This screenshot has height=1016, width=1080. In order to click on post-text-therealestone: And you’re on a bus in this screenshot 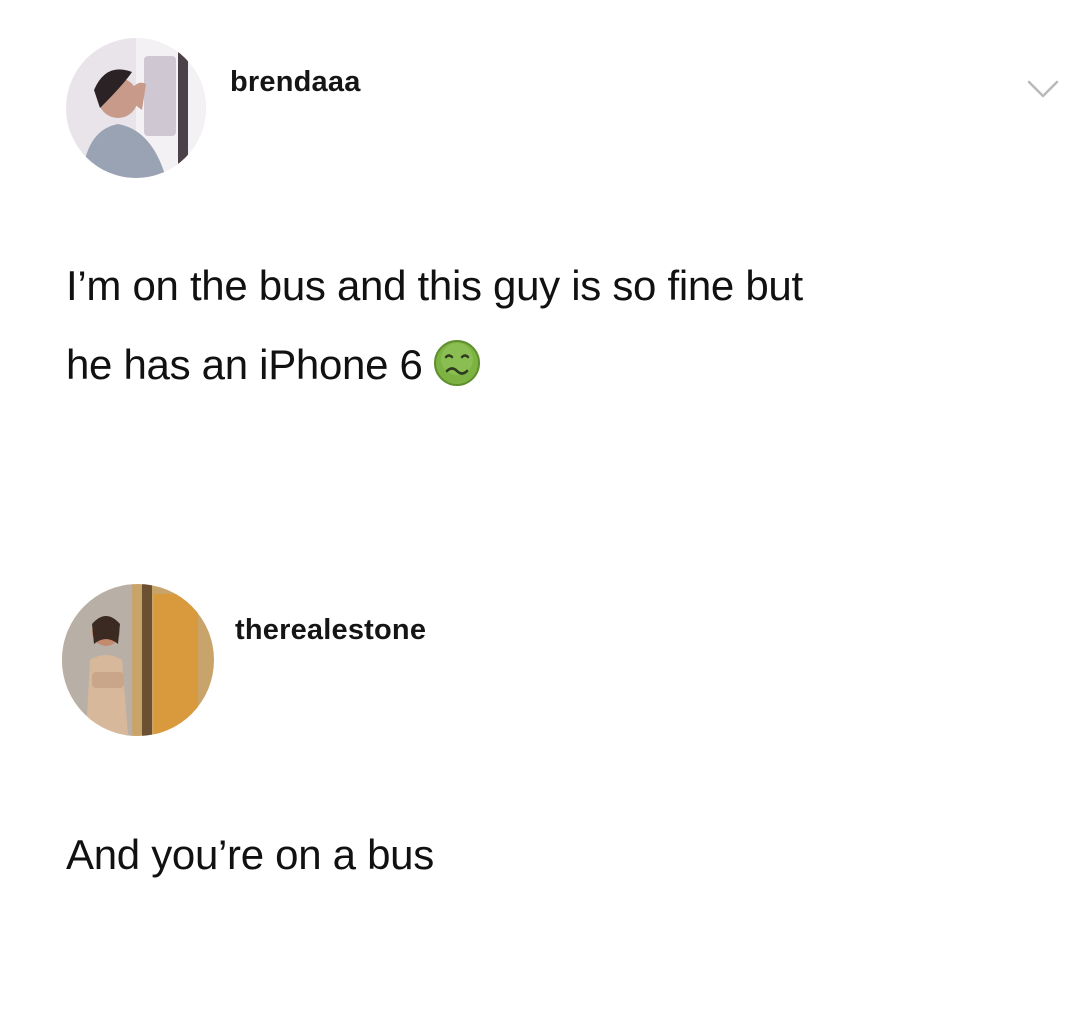, I will do `click(250, 854)`.